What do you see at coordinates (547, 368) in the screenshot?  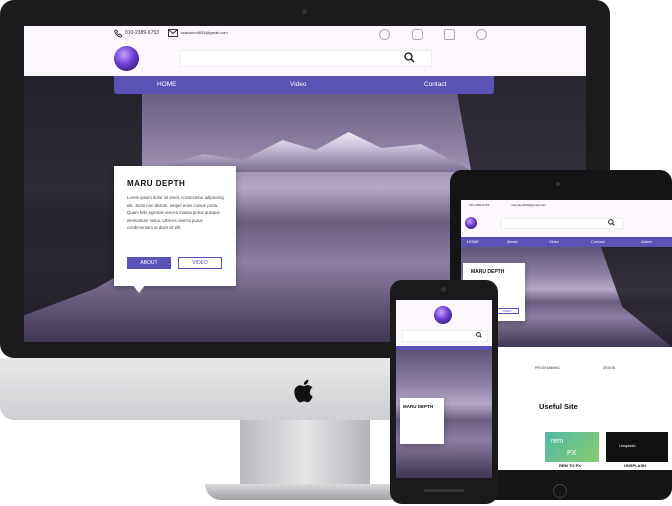 I see `tablet-feature-programming: PROGRAMMING` at bounding box center [547, 368].